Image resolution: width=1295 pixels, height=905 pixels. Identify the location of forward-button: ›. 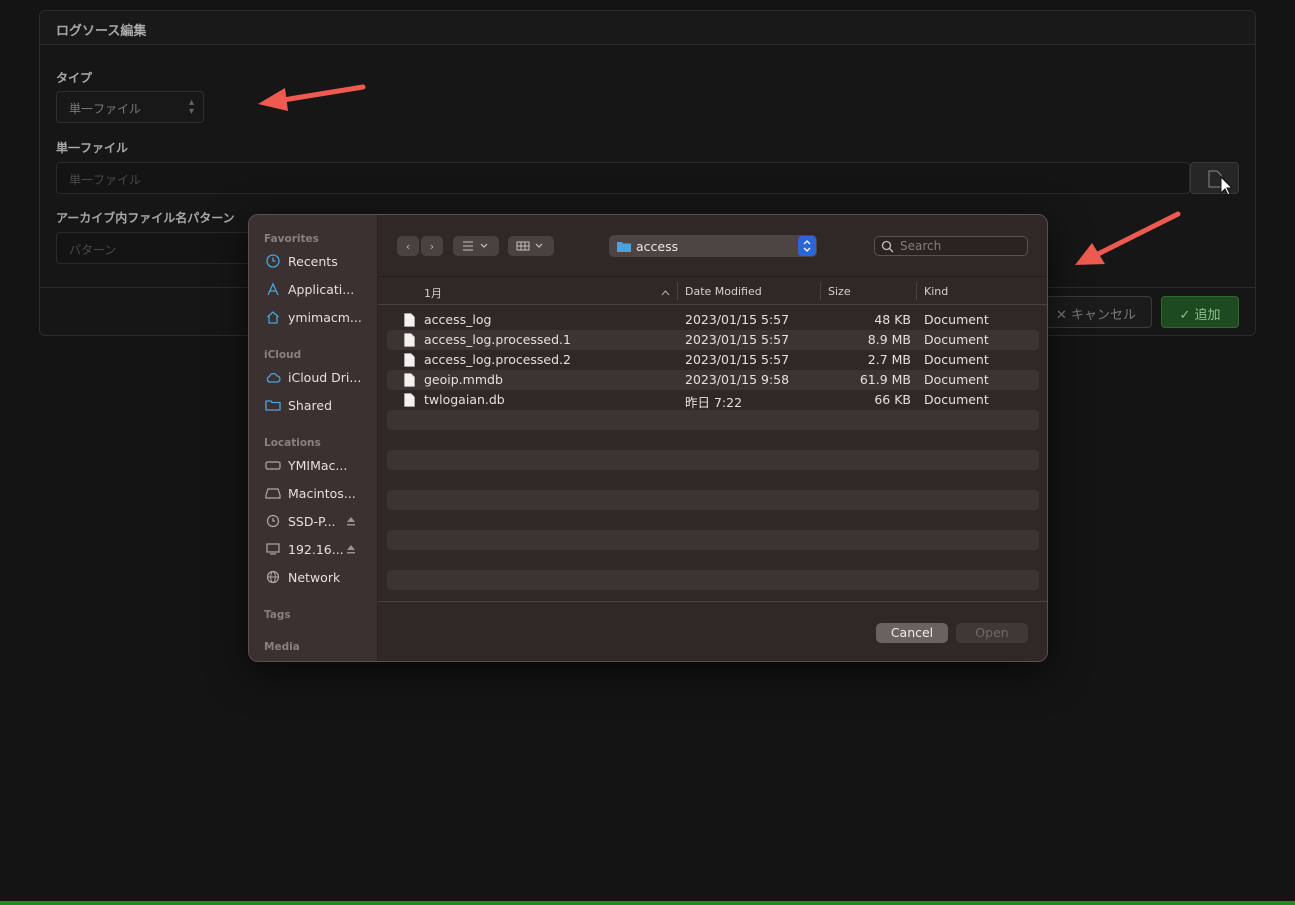
(432, 246).